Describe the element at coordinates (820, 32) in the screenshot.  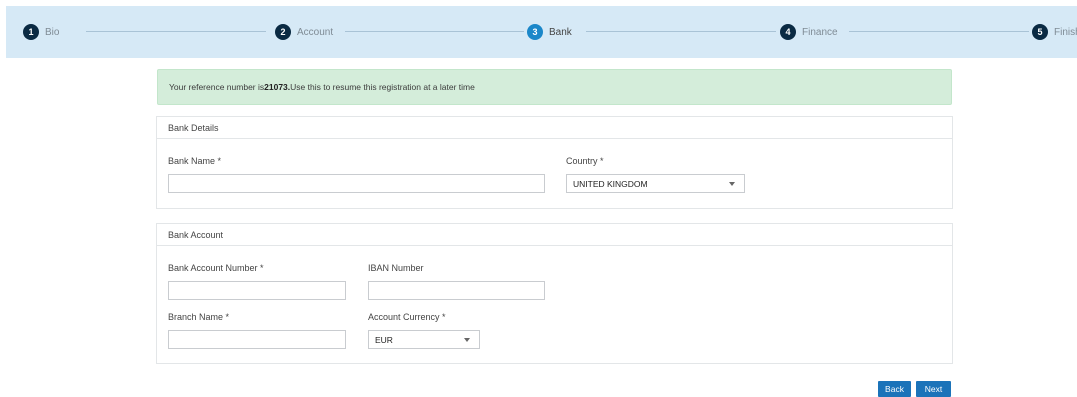
I see `step-label: Finance` at that location.